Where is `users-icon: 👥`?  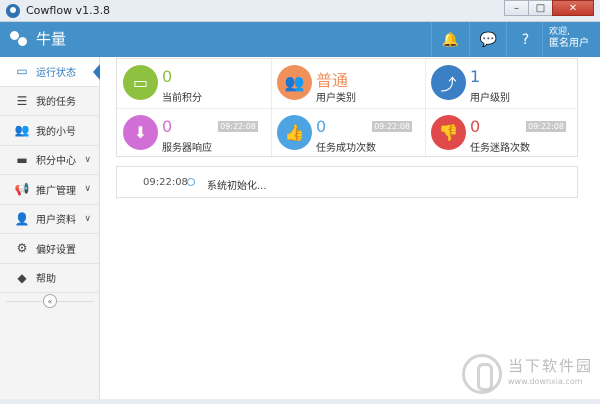 users-icon: 👥 is located at coordinates (22, 130).